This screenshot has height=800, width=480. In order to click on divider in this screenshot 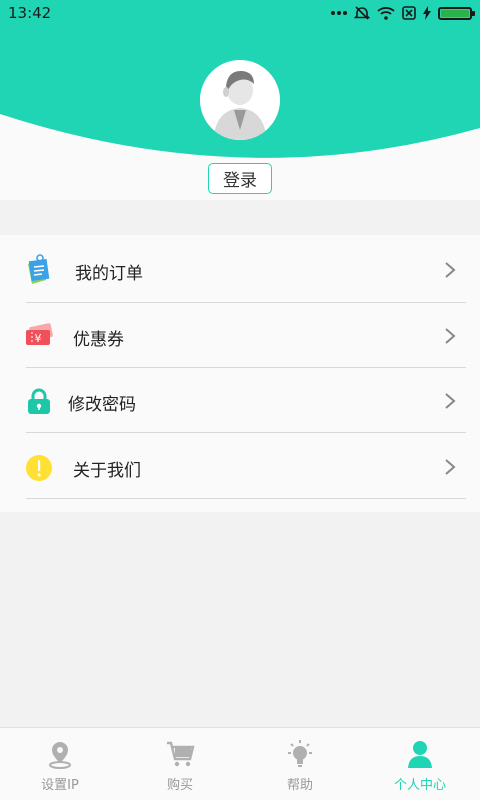, I will do `click(246, 498)`.